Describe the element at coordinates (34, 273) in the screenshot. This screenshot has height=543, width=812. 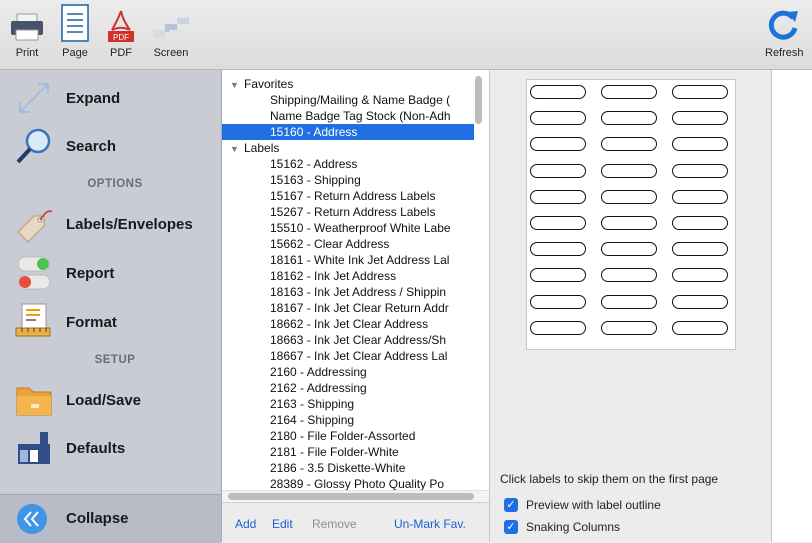
I see `toggle-switches-icon` at that location.